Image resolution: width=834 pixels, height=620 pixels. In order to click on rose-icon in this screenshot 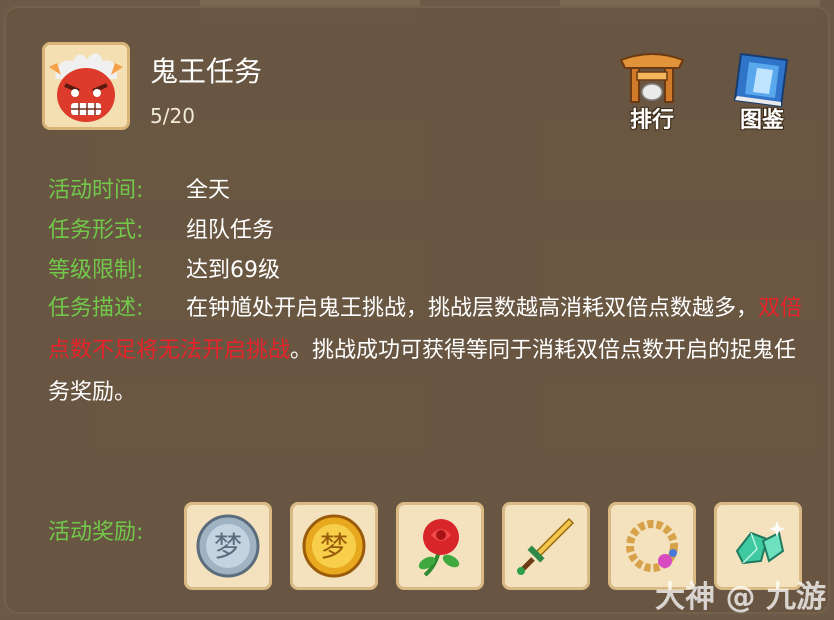, I will do `click(439, 548)`.